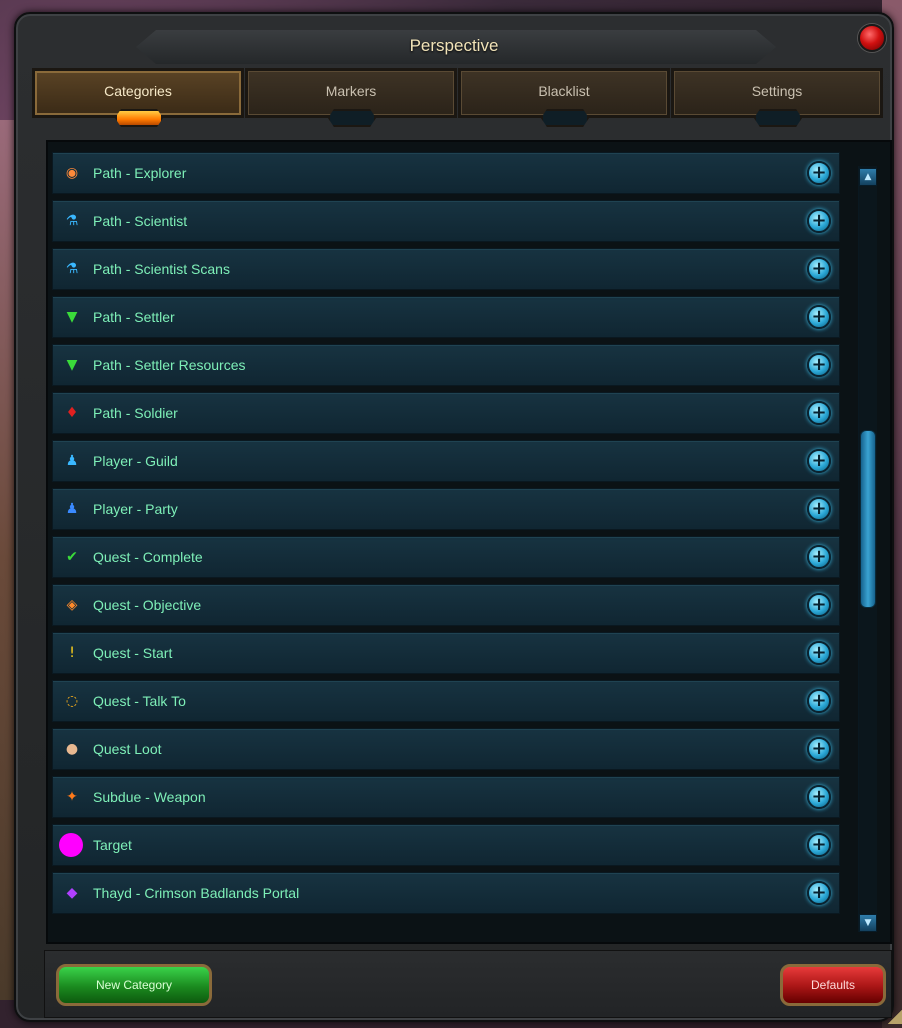 This screenshot has width=902, height=1028. I want to click on tab-bar: Categories Markers Blacklist Settings, so click(457, 97).